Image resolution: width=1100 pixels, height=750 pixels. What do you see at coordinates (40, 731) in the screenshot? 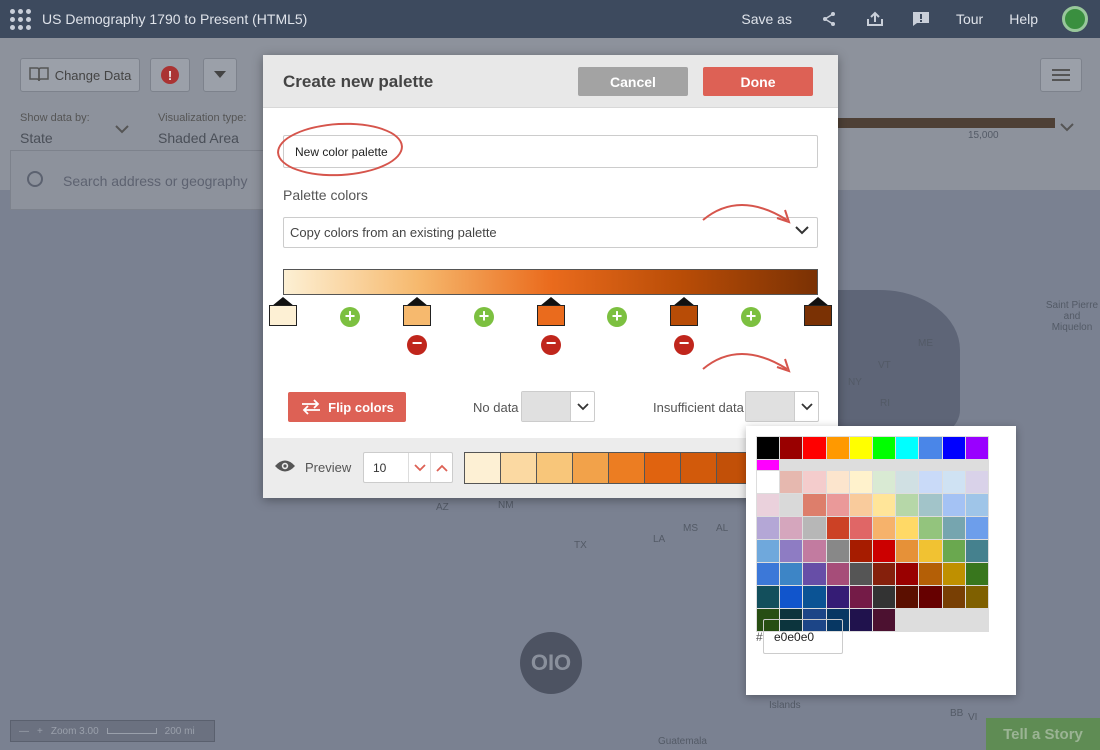
I see `zoom-in-button: +` at bounding box center [40, 731].